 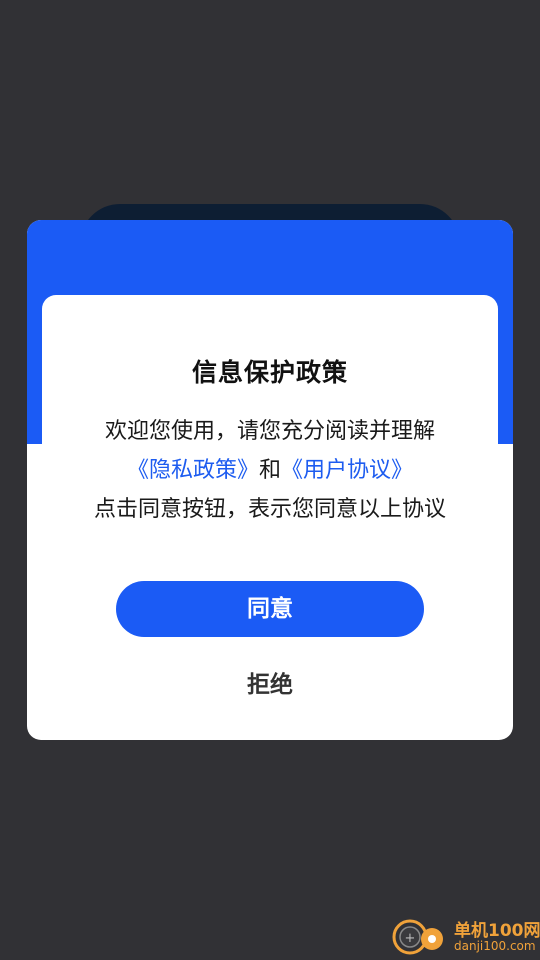 I want to click on watermark: + 单机100网 danji100.com, so click(x=464, y=936).